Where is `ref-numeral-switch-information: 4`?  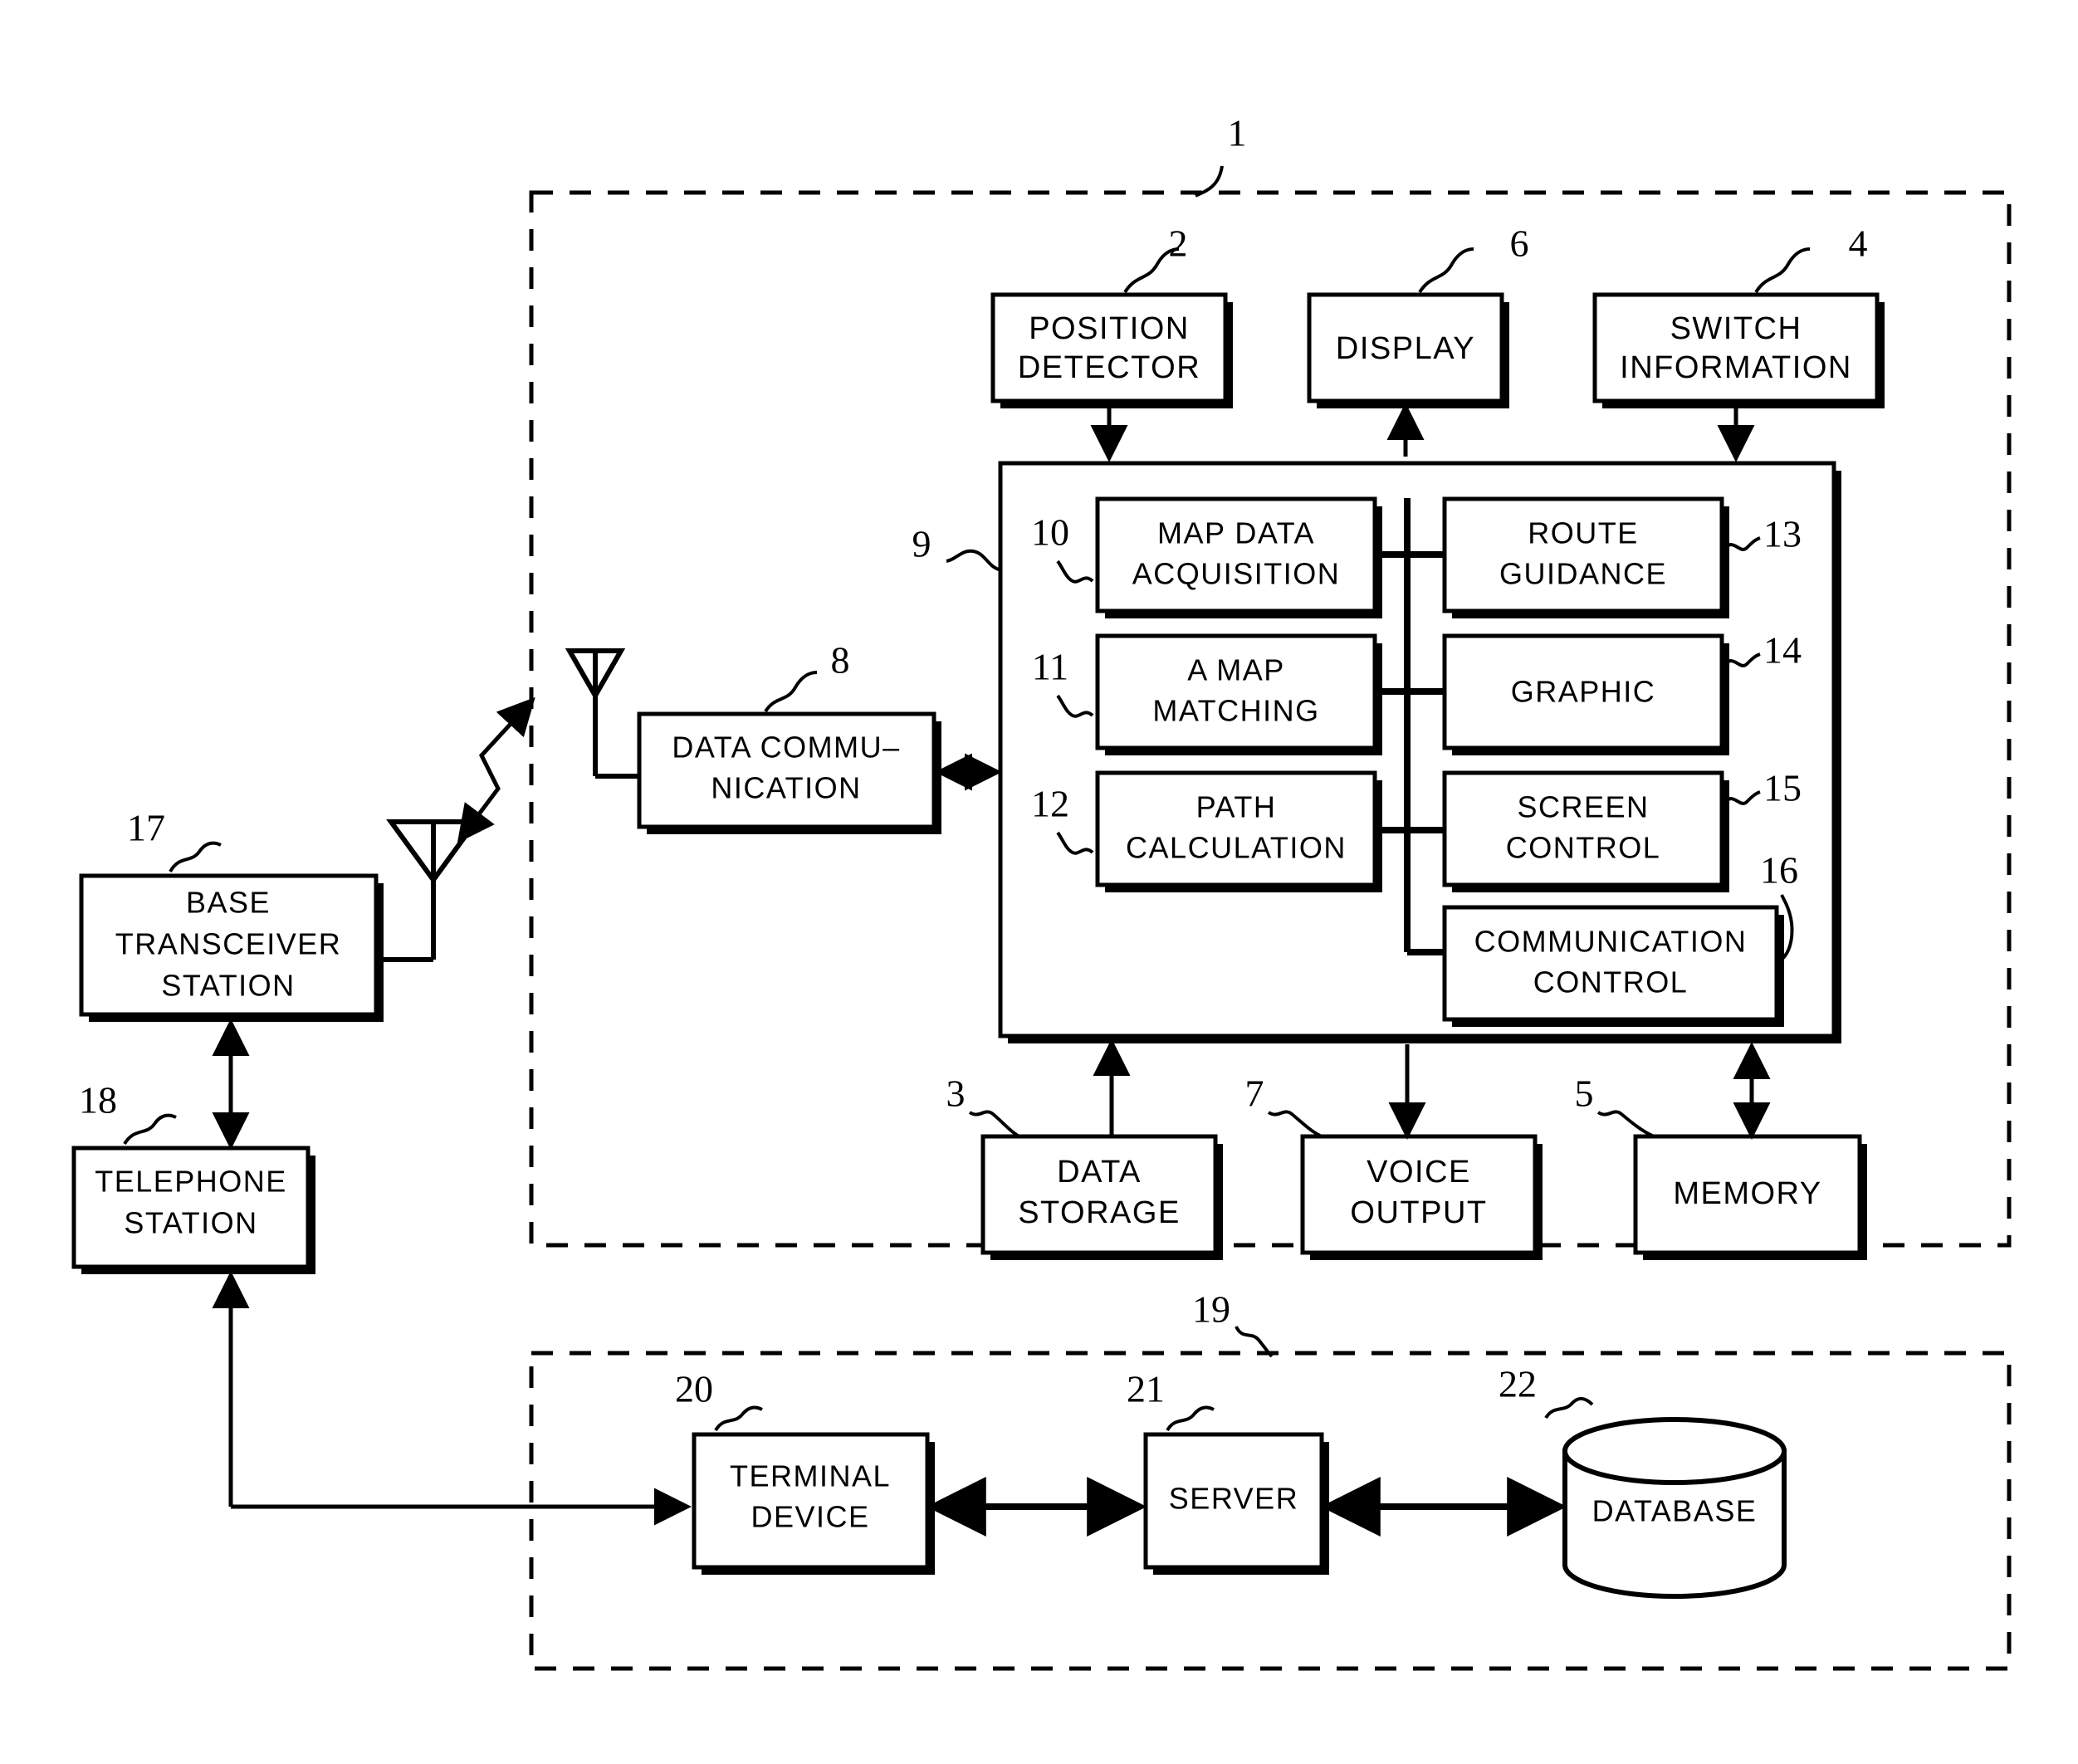 ref-numeral-switch-information: 4 is located at coordinates (1858, 243).